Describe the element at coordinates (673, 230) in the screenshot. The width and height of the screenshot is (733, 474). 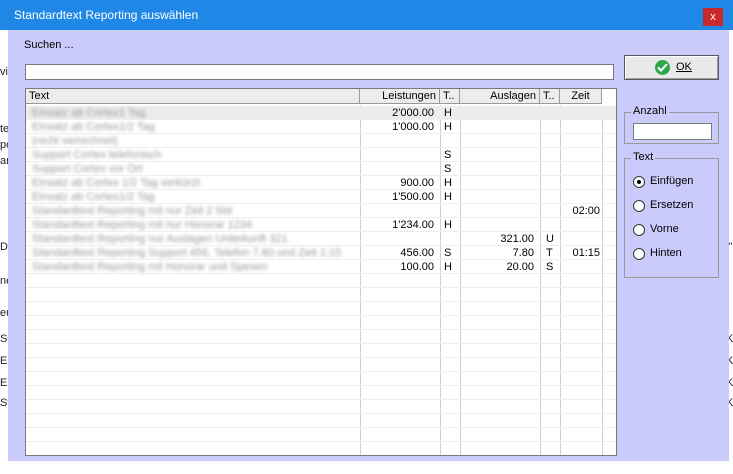
I see `radio-vorne: Vorne` at that location.